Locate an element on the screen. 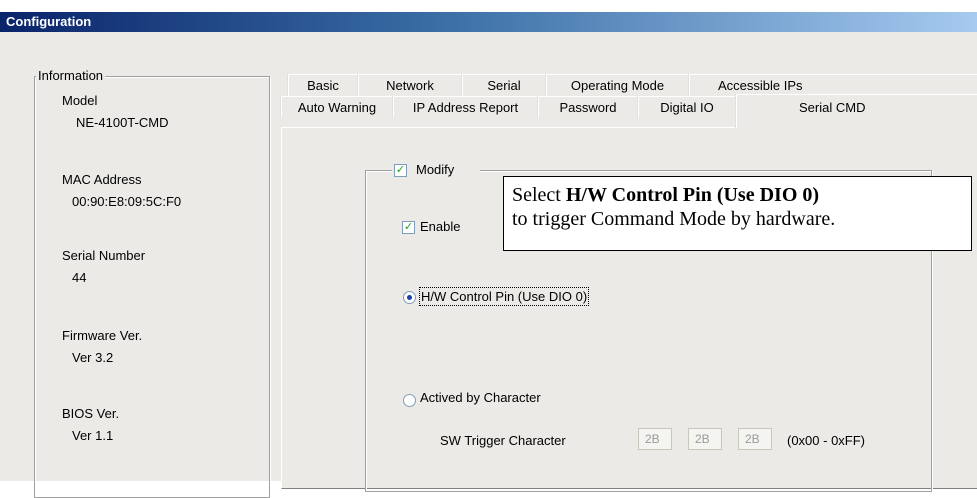 This screenshot has height=498, width=977. mac-value: 00:90:E8:09:5C:F0 is located at coordinates (127, 201).